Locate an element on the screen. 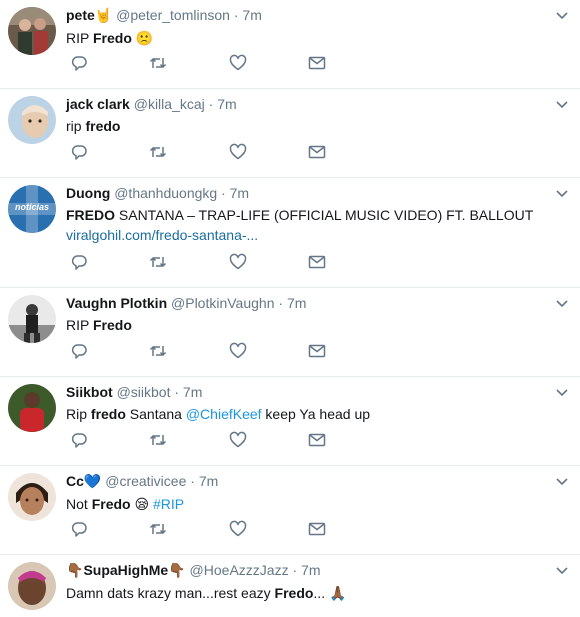 This screenshot has height=617, width=580. bold-keyword: Fredo is located at coordinates (112, 38).